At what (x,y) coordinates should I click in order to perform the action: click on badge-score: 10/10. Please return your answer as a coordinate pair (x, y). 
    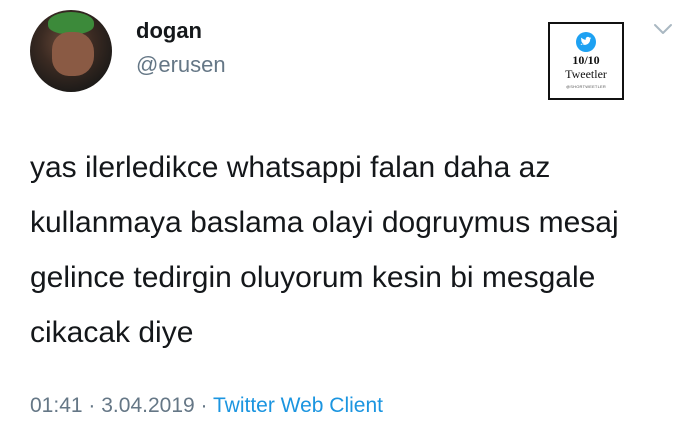
    Looking at the image, I should click on (586, 60).